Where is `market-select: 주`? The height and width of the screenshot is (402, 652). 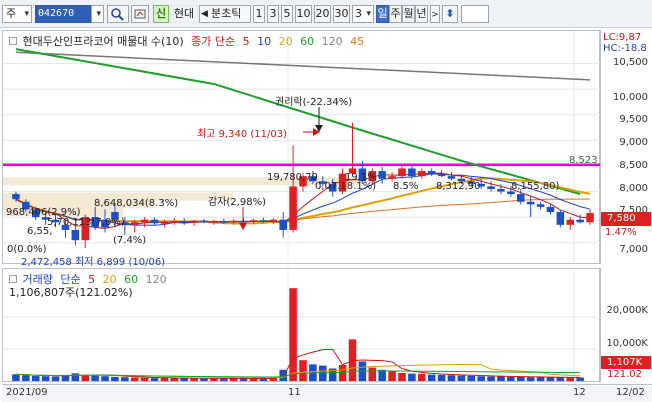 market-select: 주 is located at coordinates (17, 14).